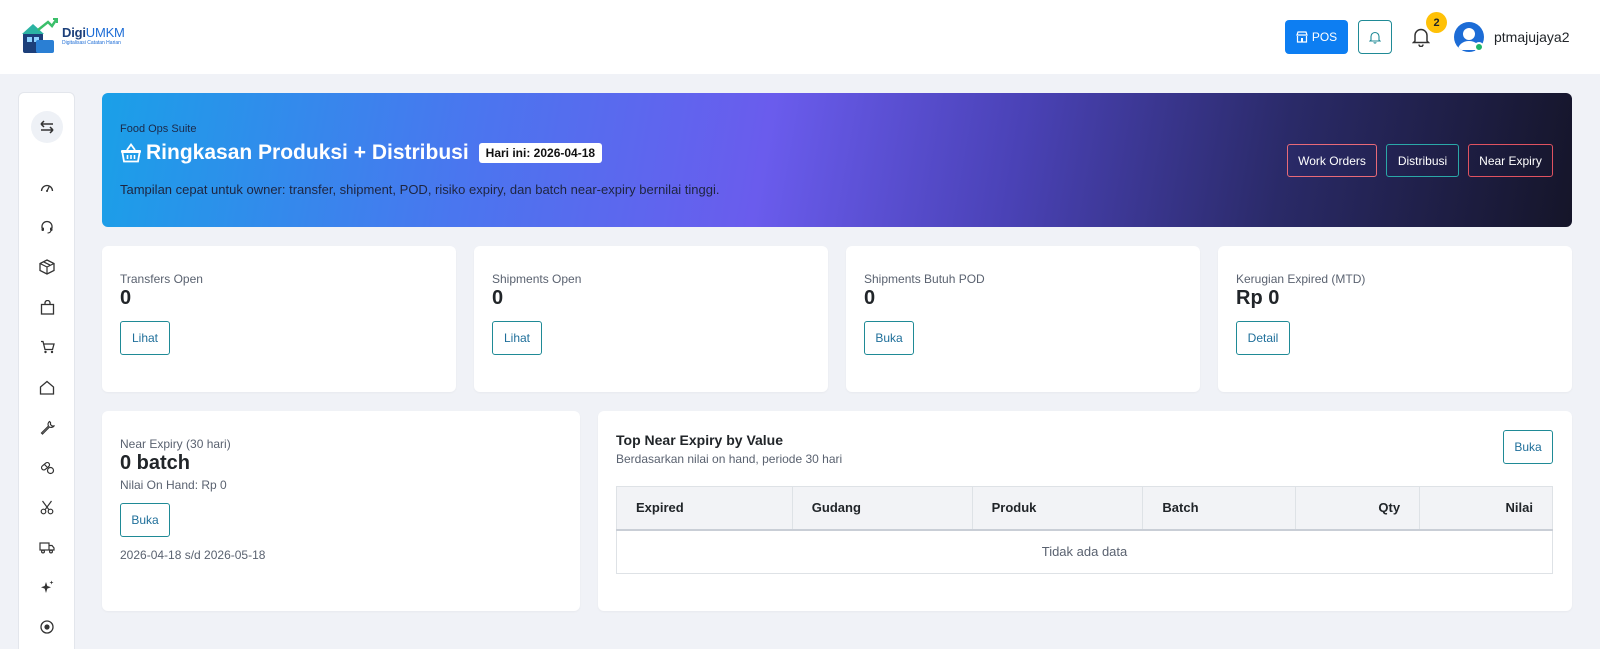 The image size is (1600, 649). Describe the element at coordinates (1532, 37) in the screenshot. I see `username-label: ptmajujaya2` at that location.